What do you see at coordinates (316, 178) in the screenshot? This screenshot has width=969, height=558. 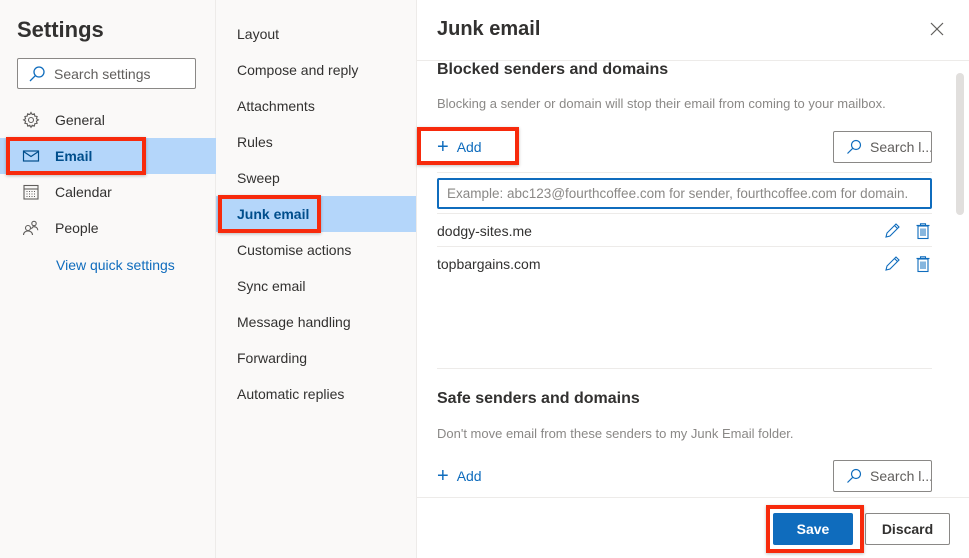 I see `subnav-item-sweep: Sweep` at bounding box center [316, 178].